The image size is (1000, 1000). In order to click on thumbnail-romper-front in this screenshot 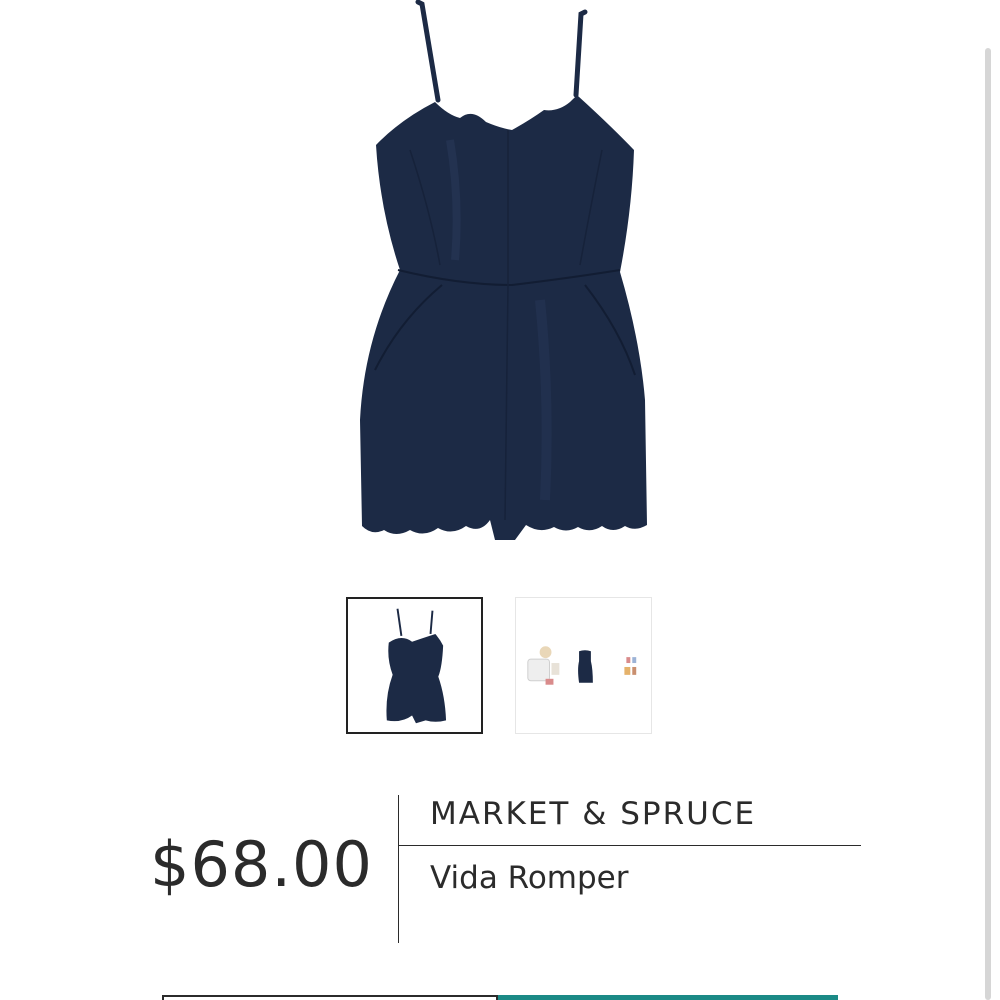, I will do `click(414, 665)`.